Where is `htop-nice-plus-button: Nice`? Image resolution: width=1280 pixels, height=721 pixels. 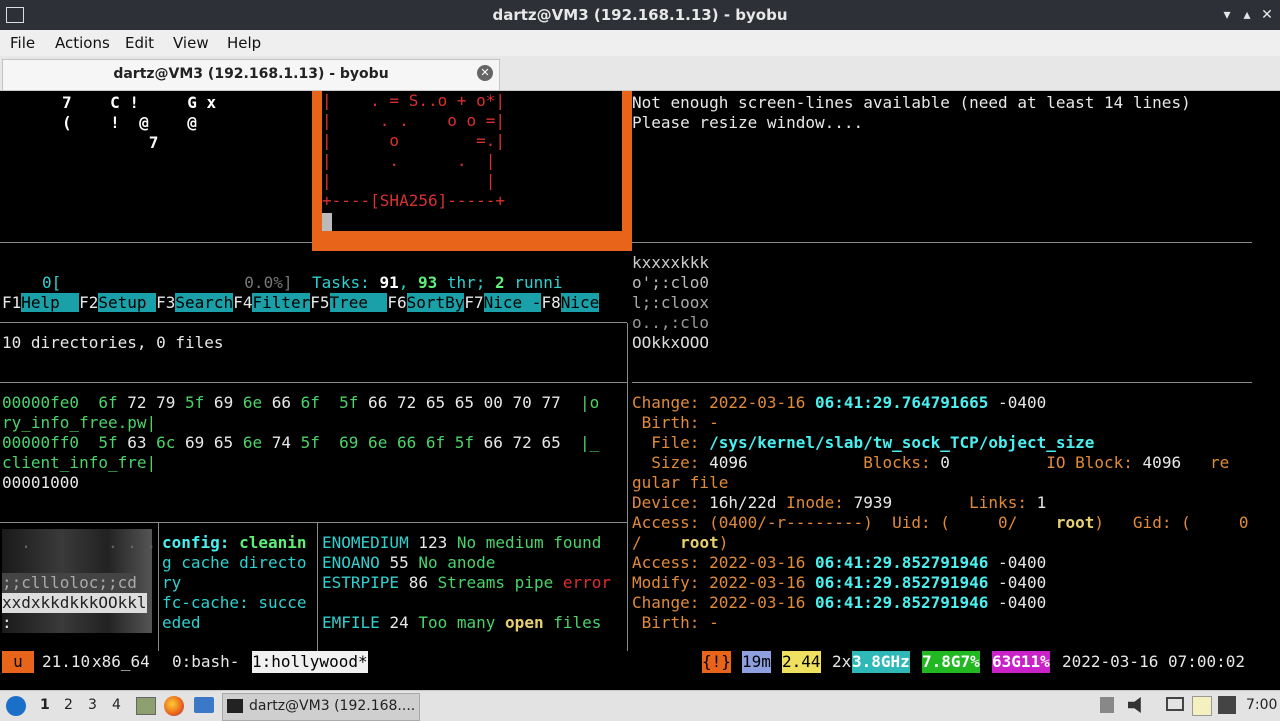
htop-nice-plus-button: Nice is located at coordinates (580, 302).